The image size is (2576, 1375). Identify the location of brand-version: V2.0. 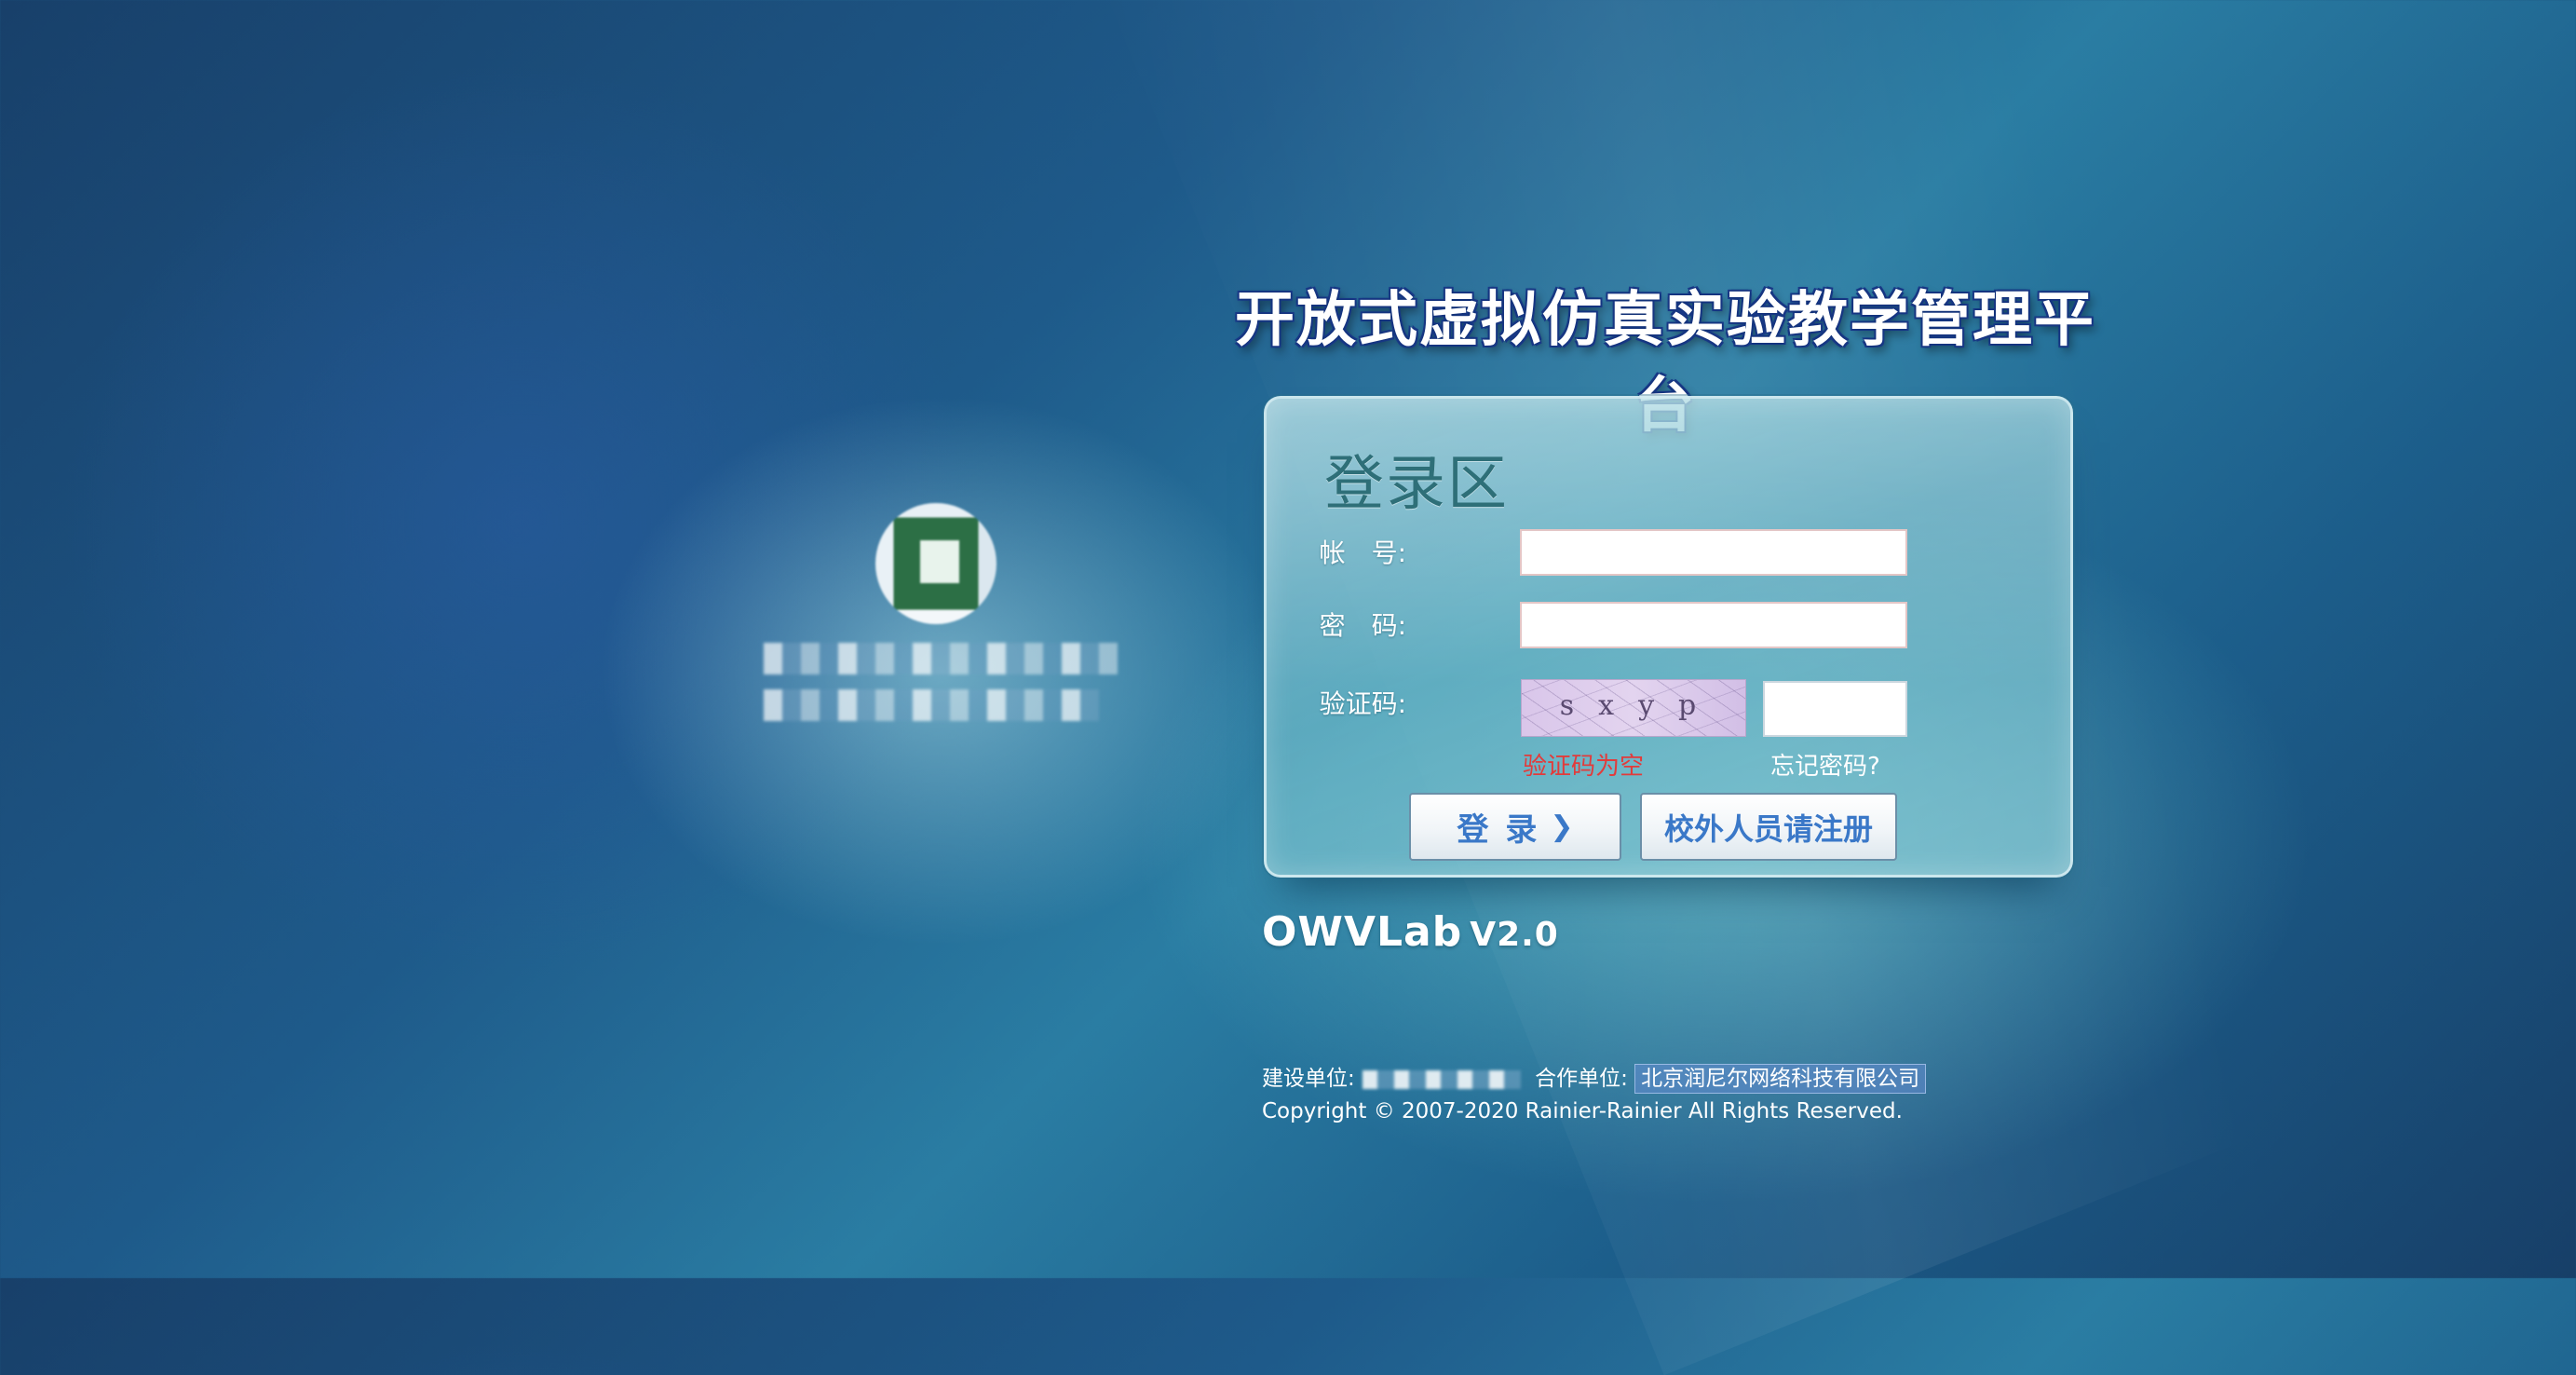
(1514, 935).